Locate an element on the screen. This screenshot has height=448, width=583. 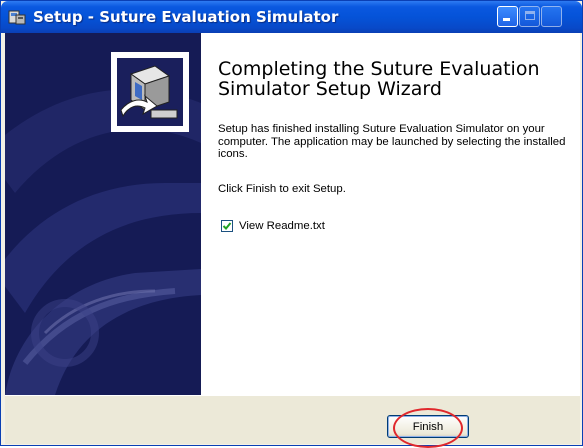
finish-button: Finish is located at coordinates (428, 426).